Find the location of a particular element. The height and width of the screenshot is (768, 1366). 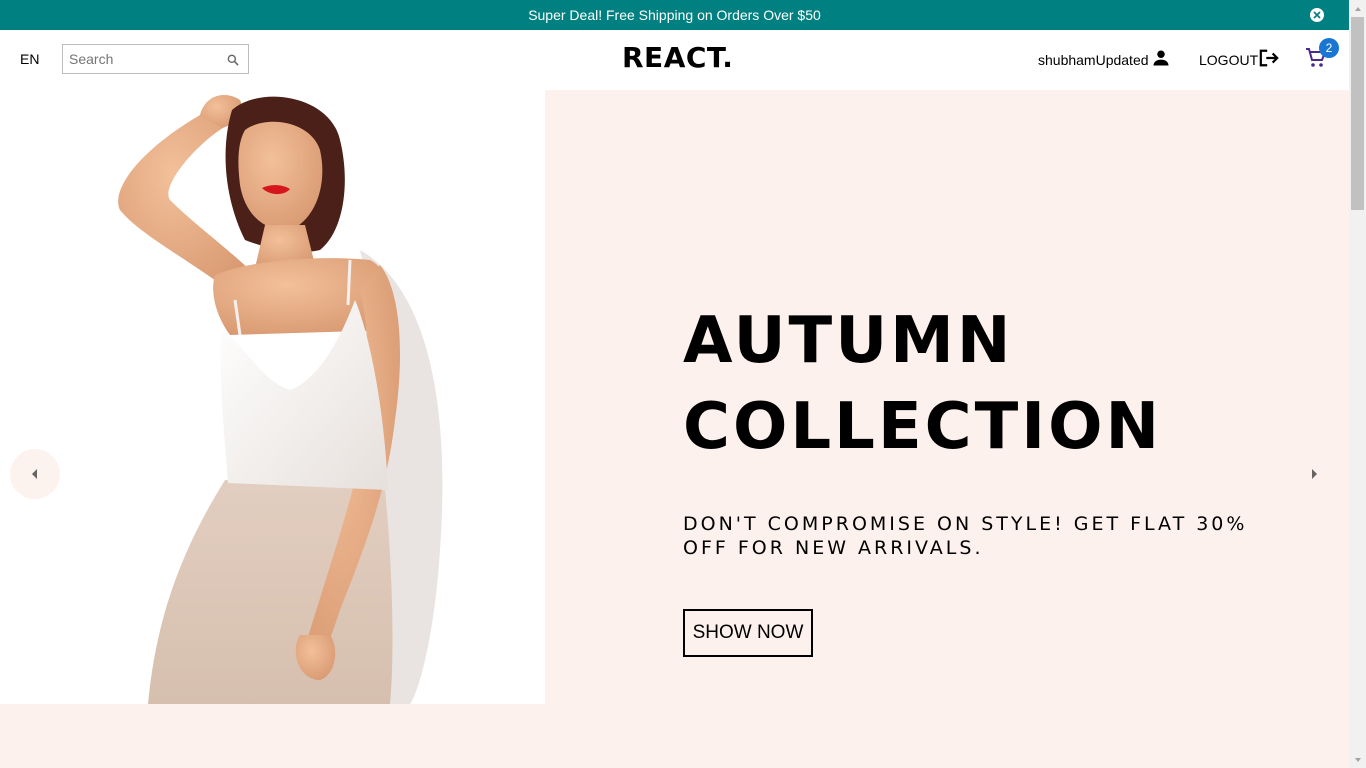

search-container is located at coordinates (155, 59).